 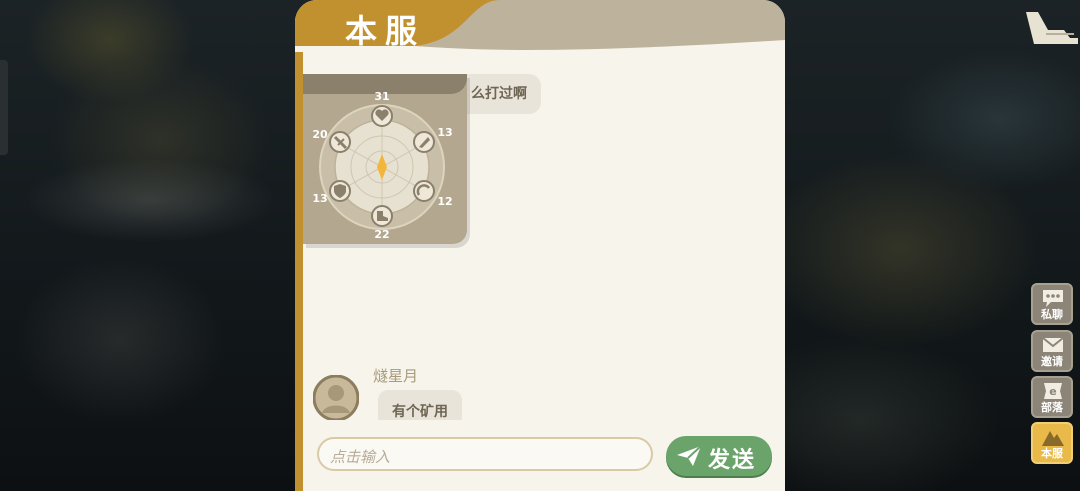 I want to click on side-tab-private-chat: 私聊, so click(x=1052, y=304).